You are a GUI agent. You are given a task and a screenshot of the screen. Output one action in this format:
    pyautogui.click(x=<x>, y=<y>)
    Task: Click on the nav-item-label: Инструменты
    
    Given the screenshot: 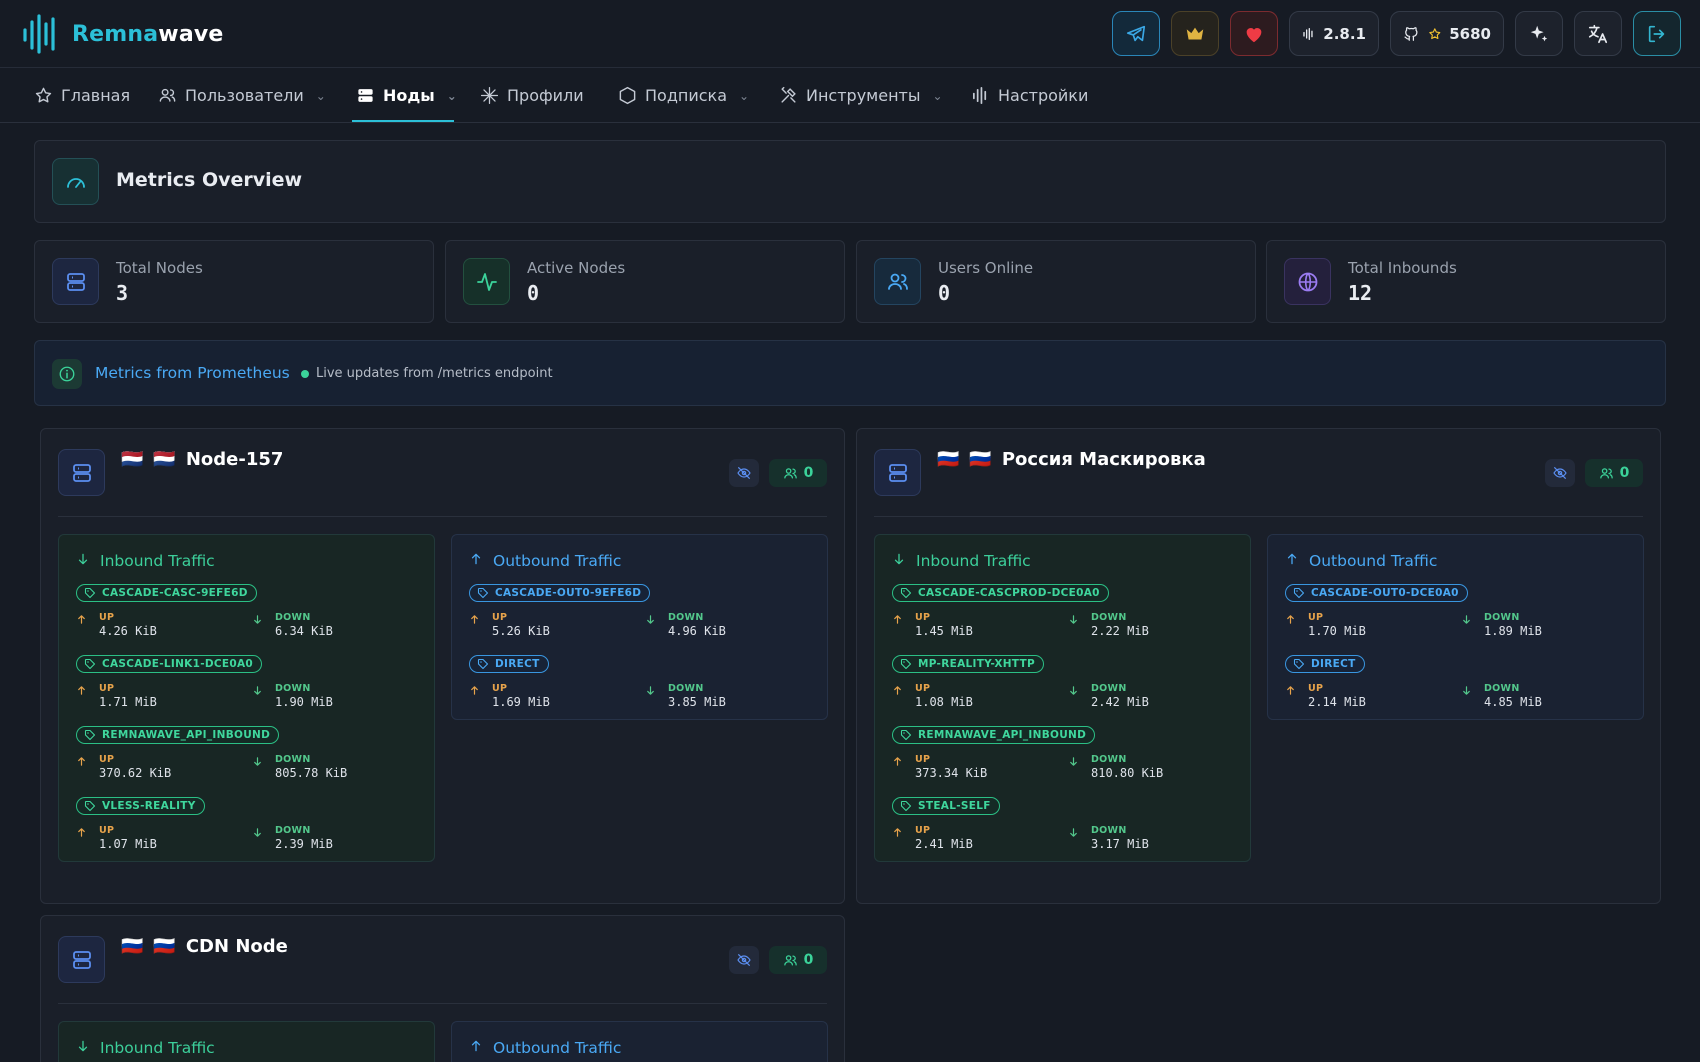 What is the action you would take?
    pyautogui.click(x=863, y=95)
    